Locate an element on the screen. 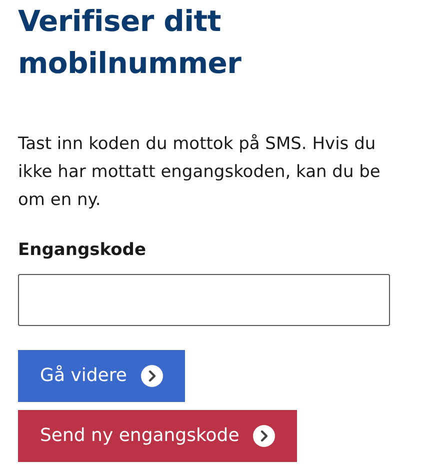 The image size is (425, 469). field-label: Engangskode is located at coordinates (82, 250).